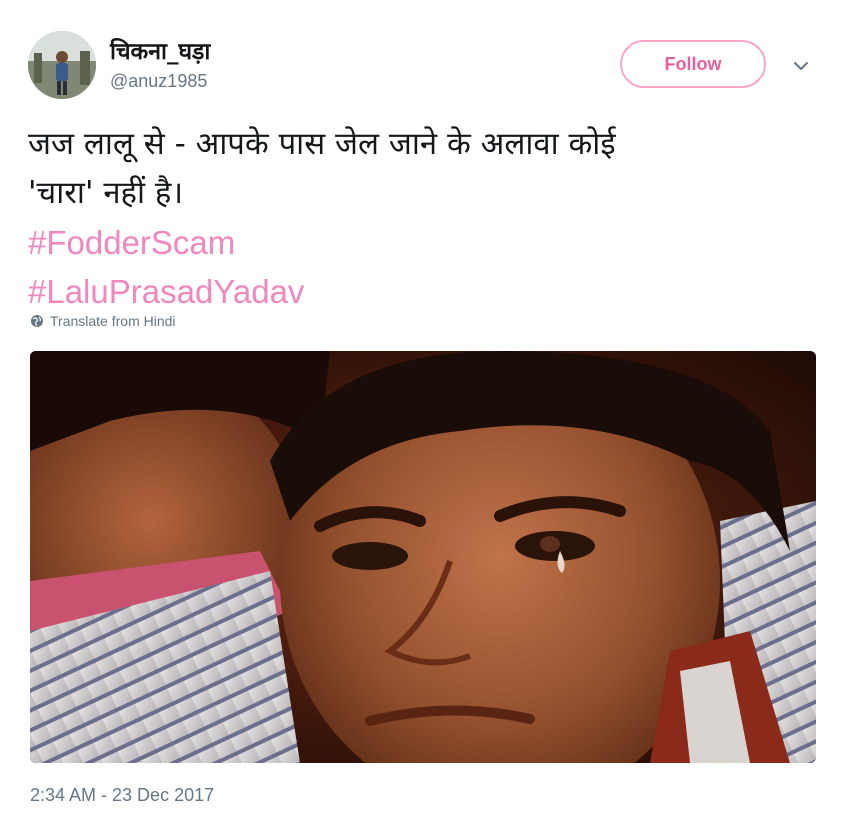  What do you see at coordinates (693, 64) in the screenshot?
I see `follow-button: Follow` at bounding box center [693, 64].